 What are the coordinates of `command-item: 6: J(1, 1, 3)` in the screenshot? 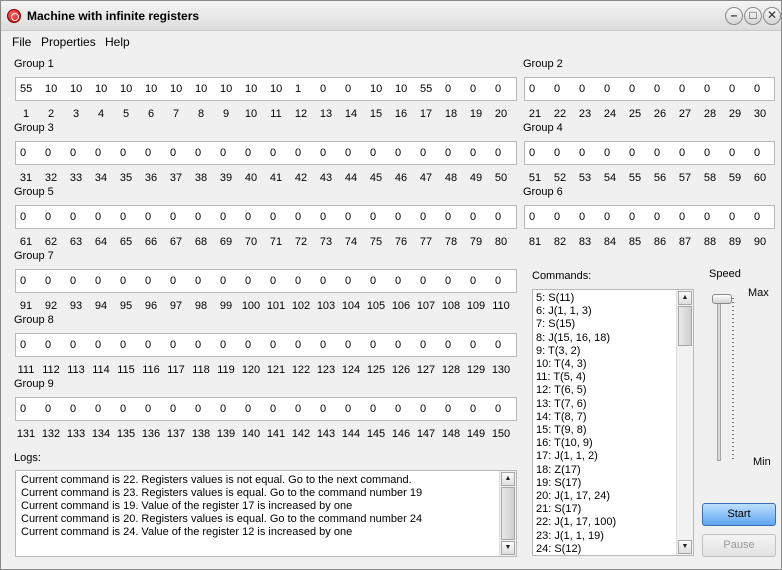 It's located at (564, 311).